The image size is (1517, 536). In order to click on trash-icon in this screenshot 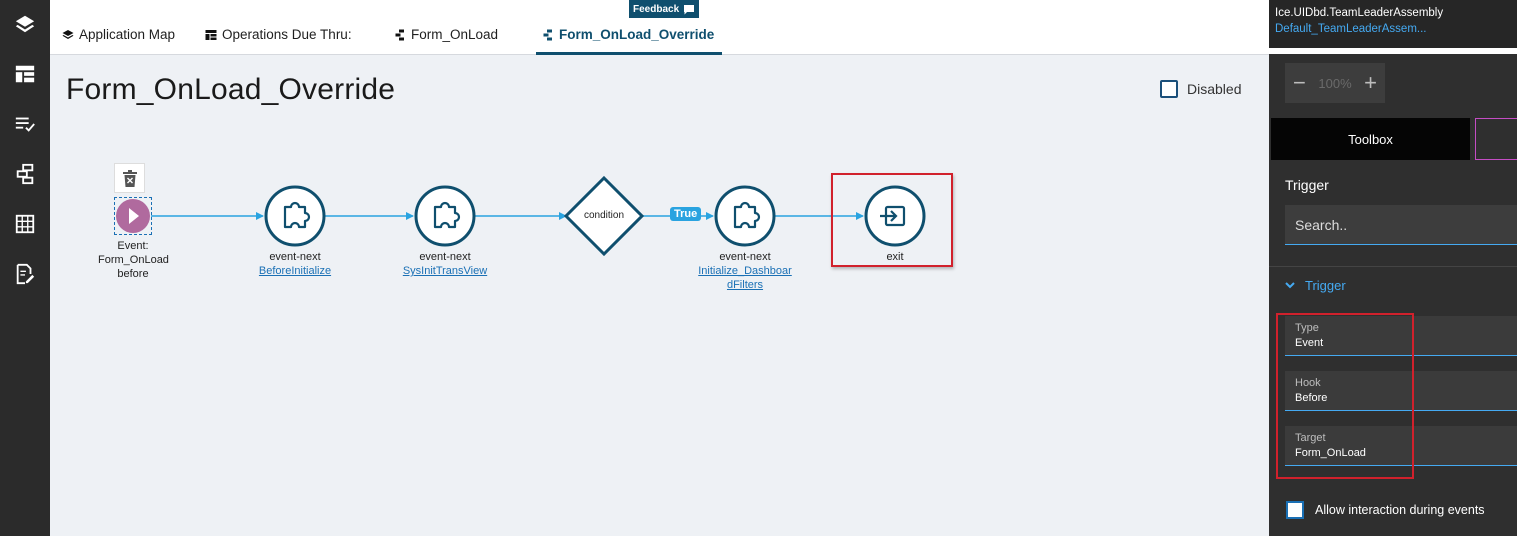, I will do `click(129, 178)`.